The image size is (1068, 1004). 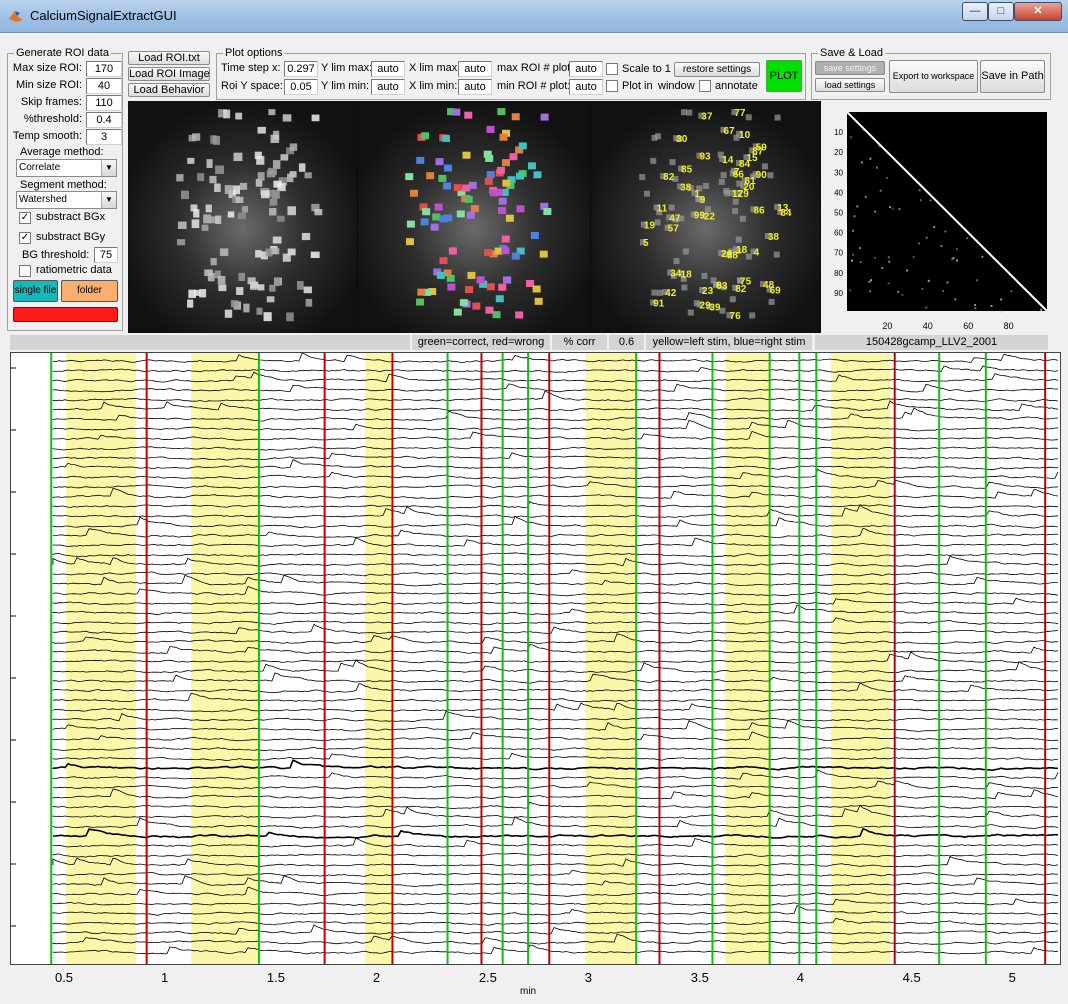 What do you see at coordinates (169, 58) in the screenshot?
I see `load-roi-txt-button: Load ROI.txt` at bounding box center [169, 58].